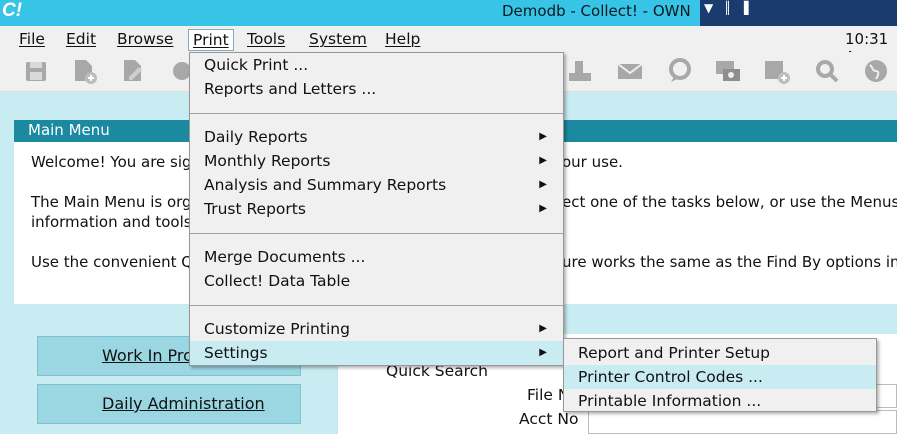  I want to click on chat-icon, so click(679, 71).